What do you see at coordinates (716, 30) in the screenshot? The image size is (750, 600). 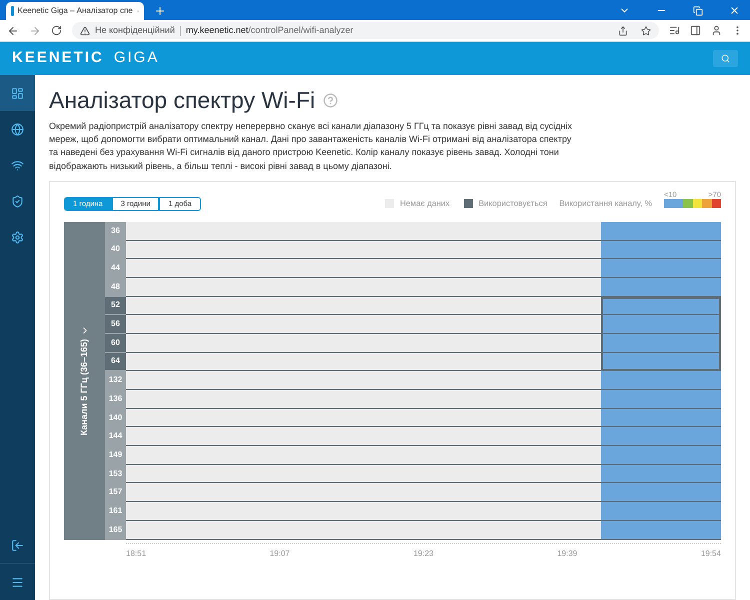 I see `profile-icon` at bounding box center [716, 30].